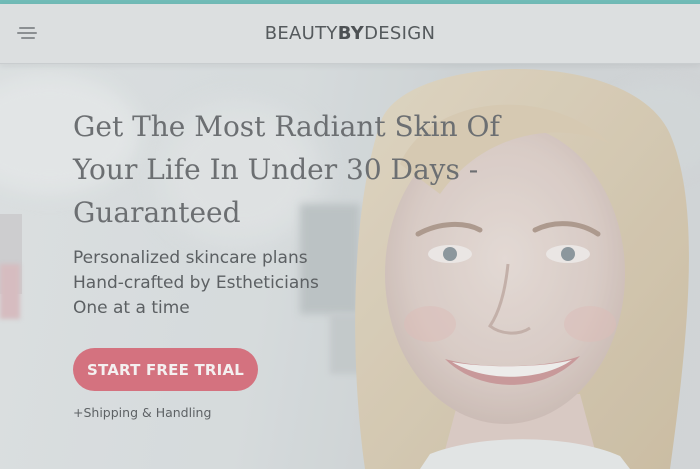 This screenshot has width=700, height=469. Describe the element at coordinates (196, 283) in the screenshot. I see `subcopy-line: Hand-crafted by Estheticians` at that location.